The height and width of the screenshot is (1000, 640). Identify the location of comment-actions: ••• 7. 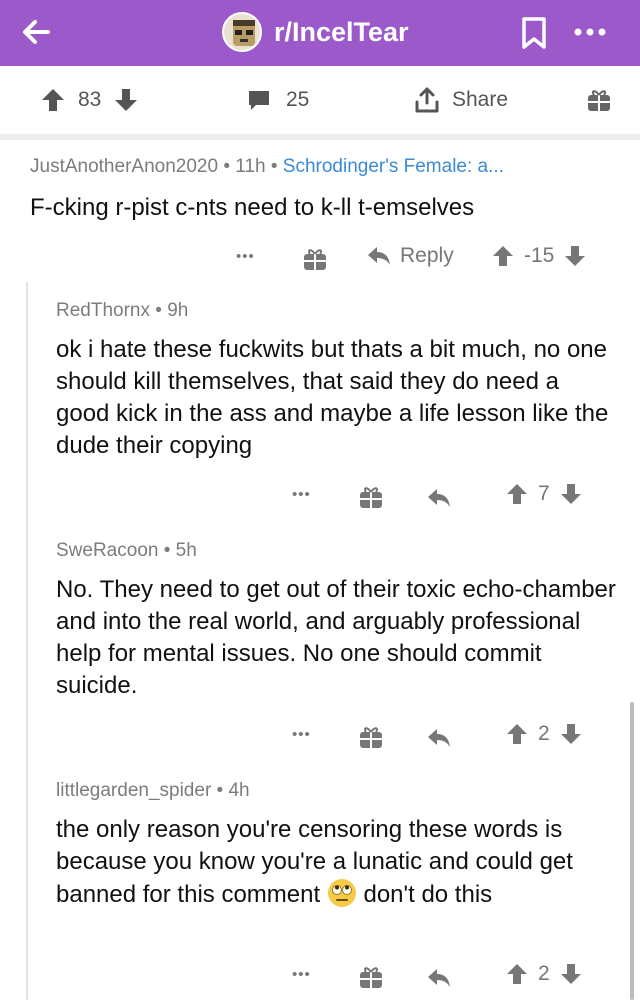
(320, 494).